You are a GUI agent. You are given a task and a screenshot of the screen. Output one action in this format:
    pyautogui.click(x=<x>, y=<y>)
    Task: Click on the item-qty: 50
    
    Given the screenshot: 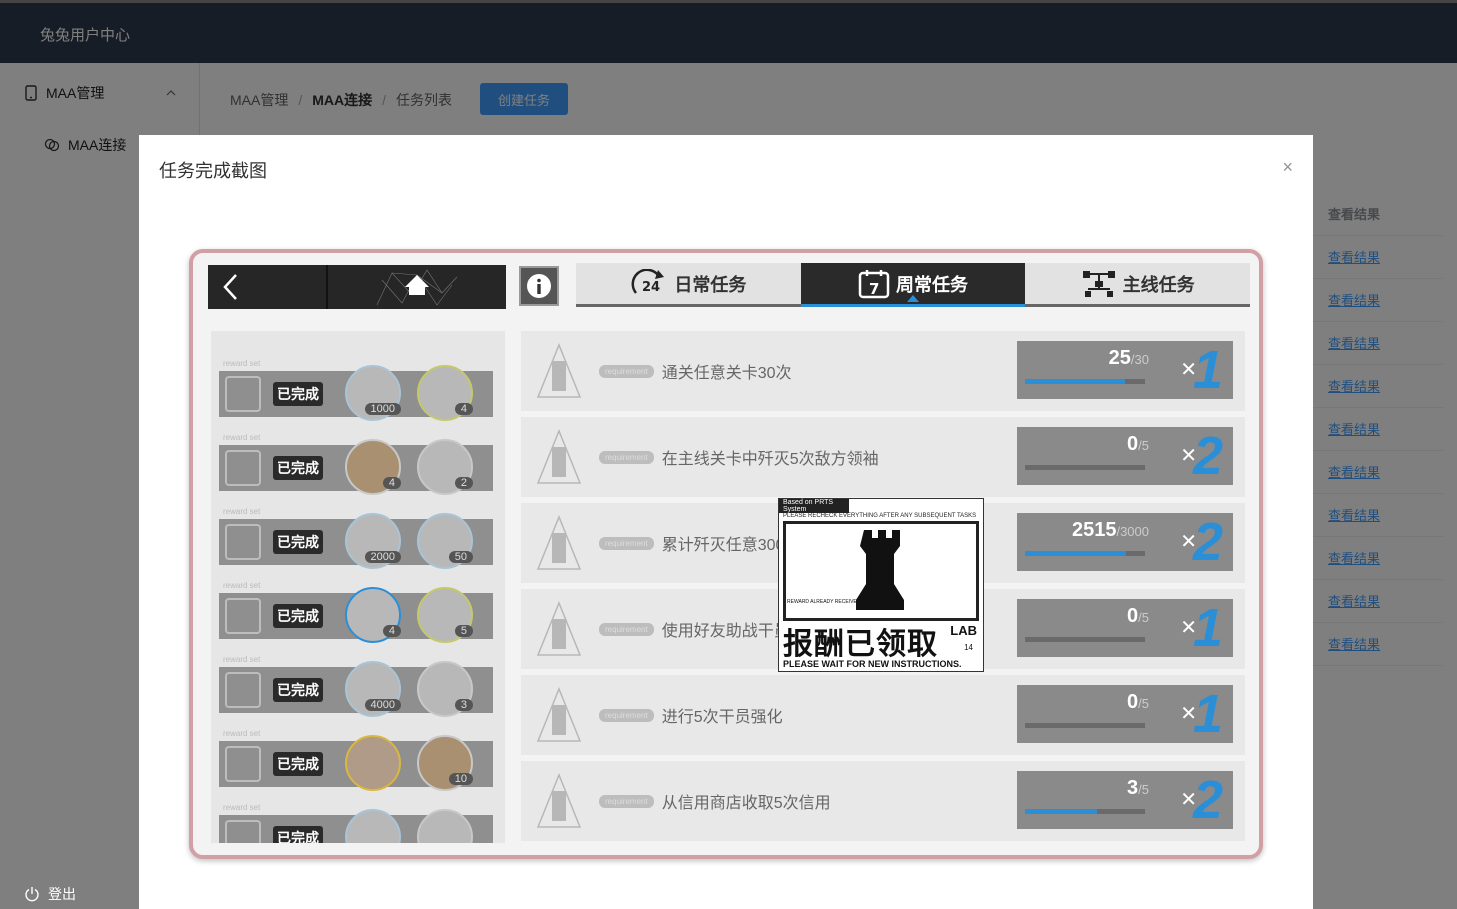 What is the action you would take?
    pyautogui.click(x=460, y=557)
    